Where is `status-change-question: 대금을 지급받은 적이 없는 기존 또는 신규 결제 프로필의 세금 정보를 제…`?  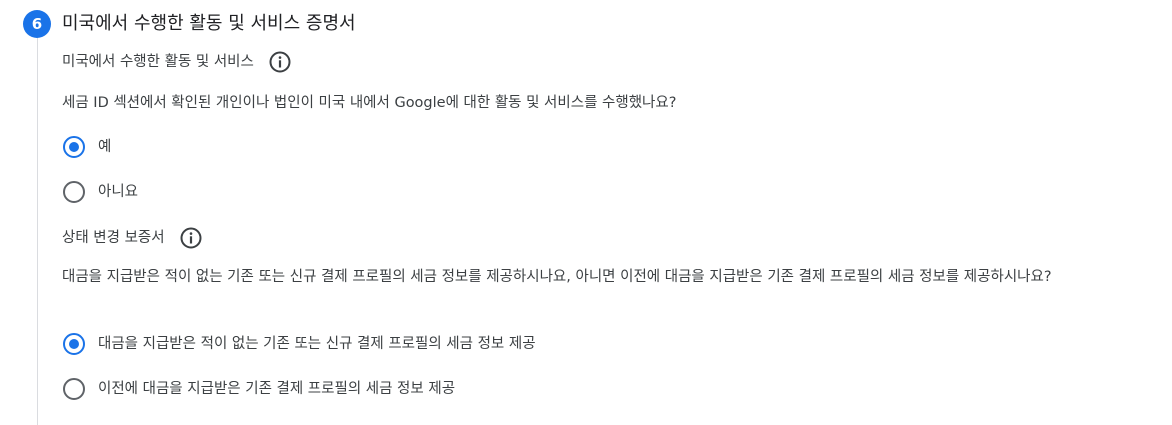
status-change-question: 대금을 지급받은 적이 없는 기존 또는 신규 결제 프로필의 세금 정보를 제… is located at coordinates (557, 277).